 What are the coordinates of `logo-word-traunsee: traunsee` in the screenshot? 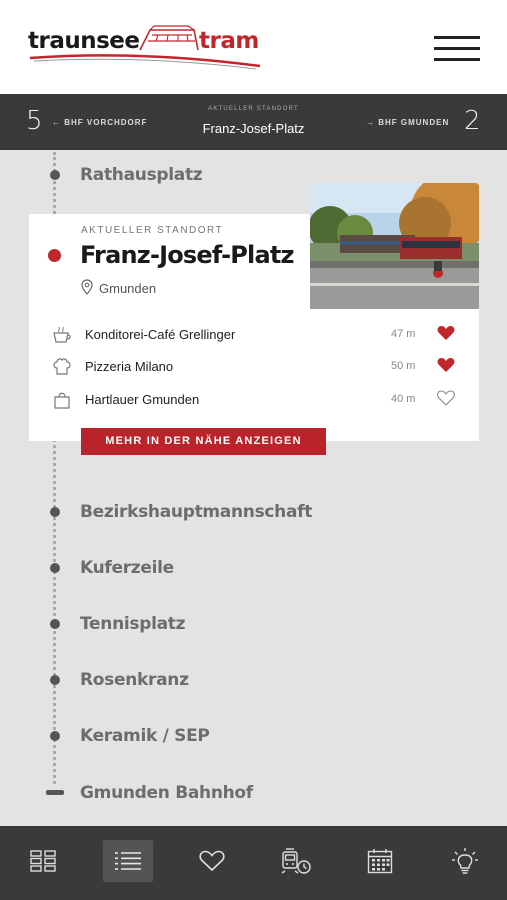 It's located at (84, 41).